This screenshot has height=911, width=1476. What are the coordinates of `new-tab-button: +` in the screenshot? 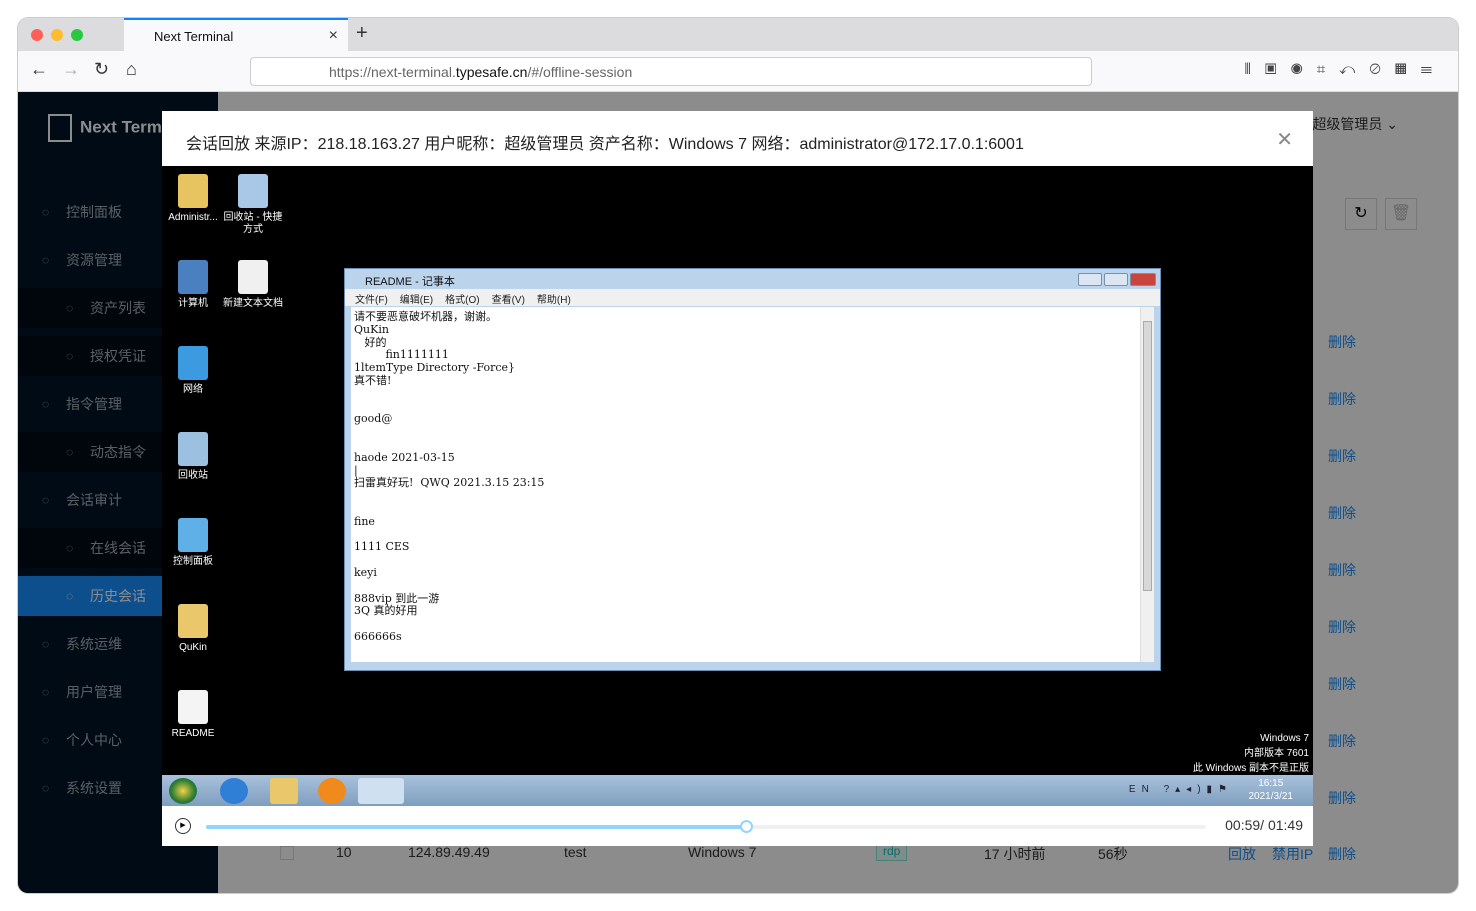 It's located at (362, 33).